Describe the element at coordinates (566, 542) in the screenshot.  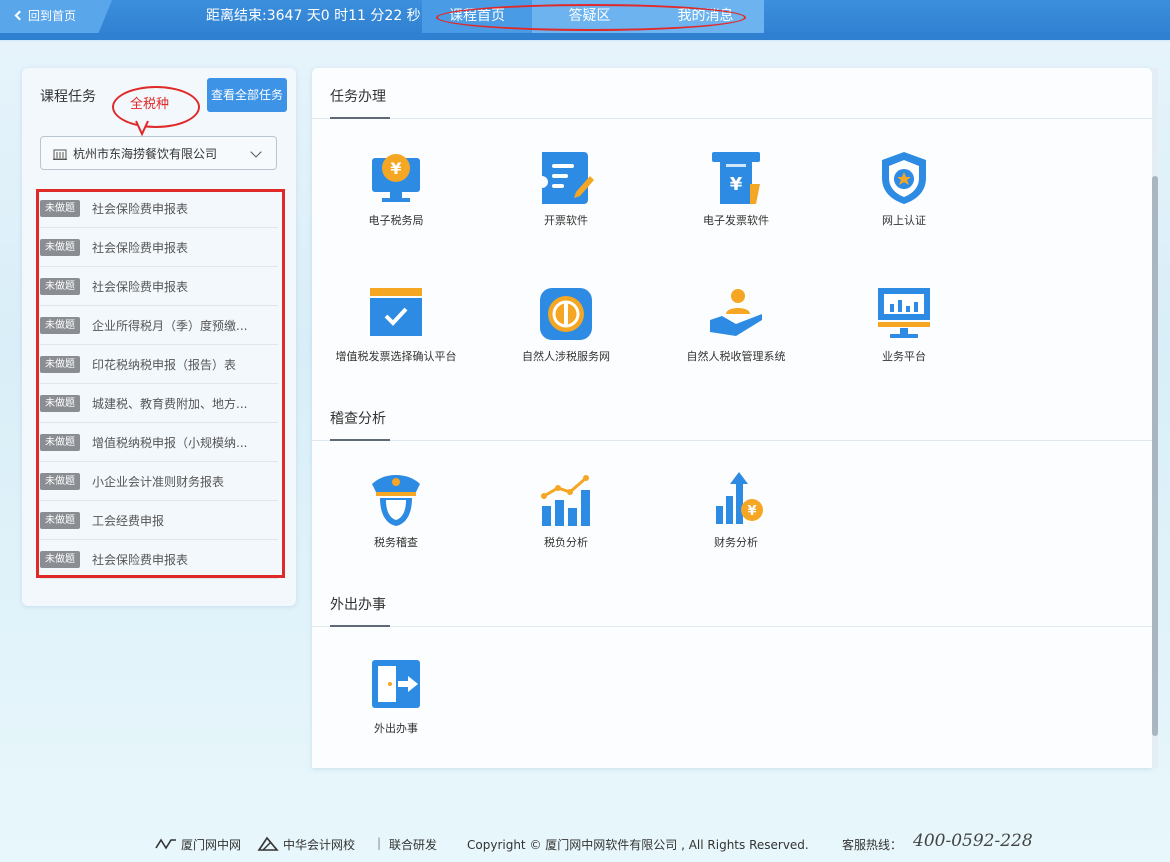
I see `tile-label: 税负分析` at that location.